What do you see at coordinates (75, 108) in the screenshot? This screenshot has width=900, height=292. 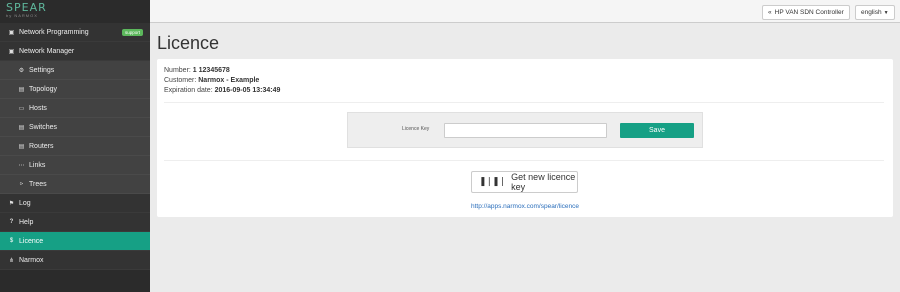 I see `sidebar-item-hosts: ▭ Hosts` at bounding box center [75, 108].